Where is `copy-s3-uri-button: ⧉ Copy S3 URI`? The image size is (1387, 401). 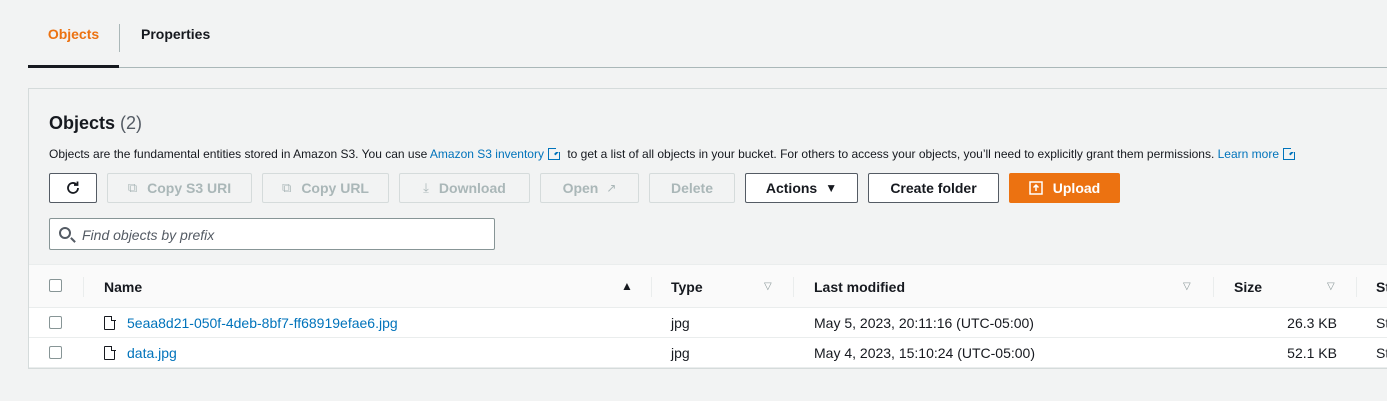
copy-s3-uri-button: ⧉ Copy S3 URI is located at coordinates (179, 188).